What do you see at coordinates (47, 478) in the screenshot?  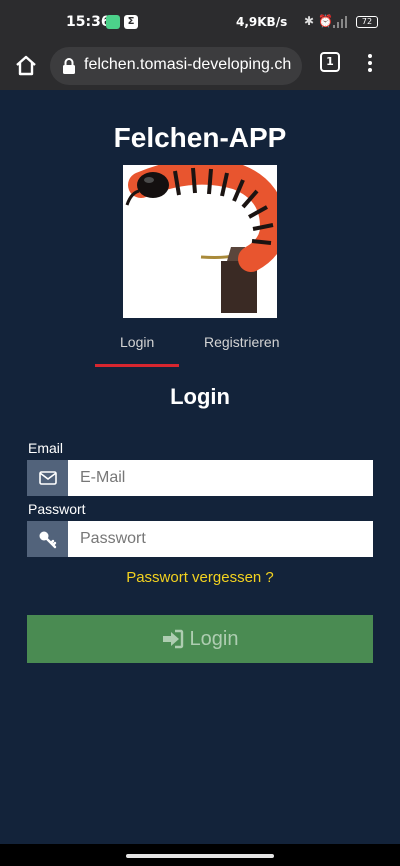 I see `envelope-icon` at bounding box center [47, 478].